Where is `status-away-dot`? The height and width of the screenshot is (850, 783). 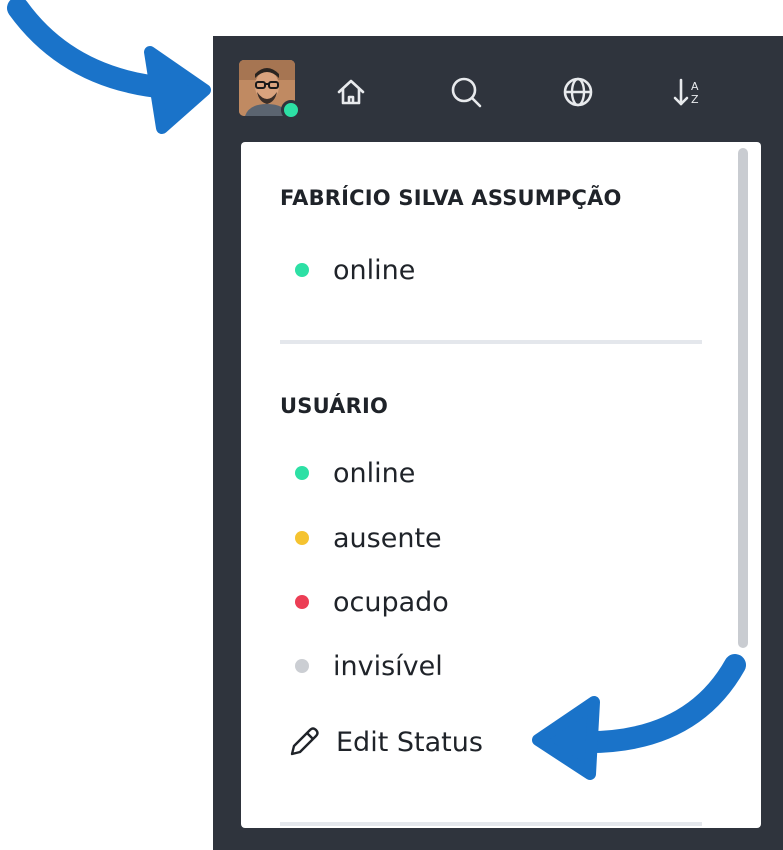 status-away-dot is located at coordinates (302, 538).